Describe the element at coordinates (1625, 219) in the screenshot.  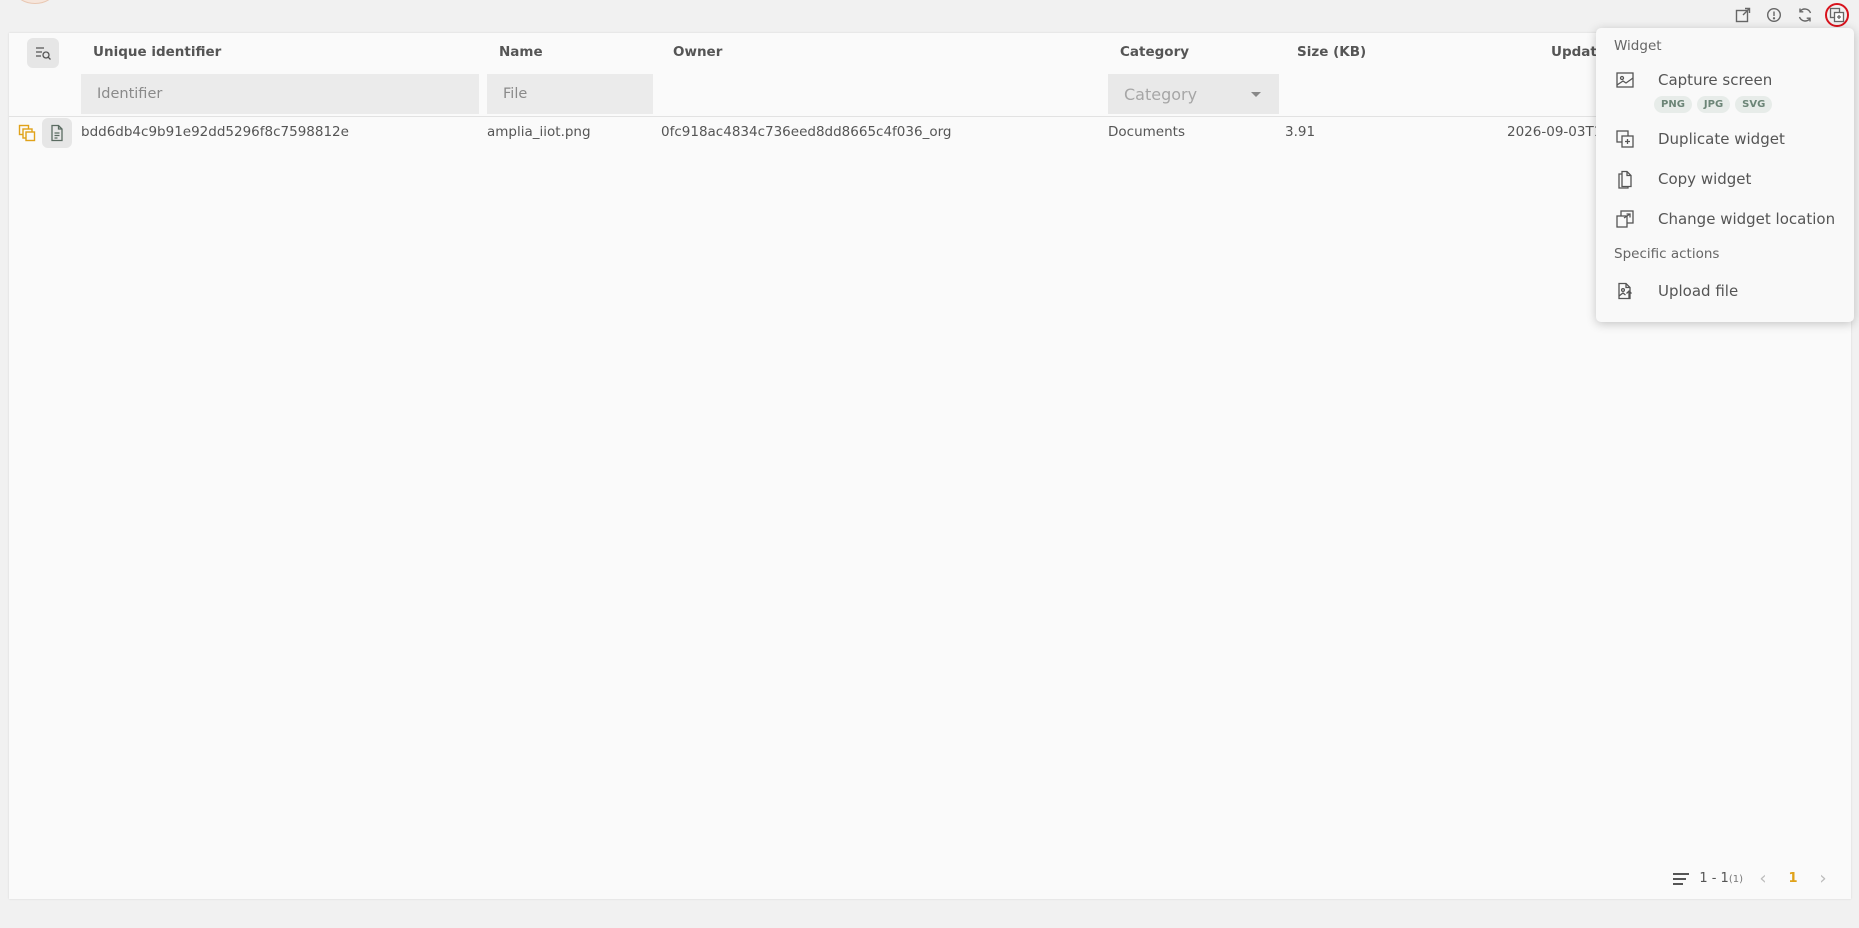
I see `move-widget-icon` at that location.